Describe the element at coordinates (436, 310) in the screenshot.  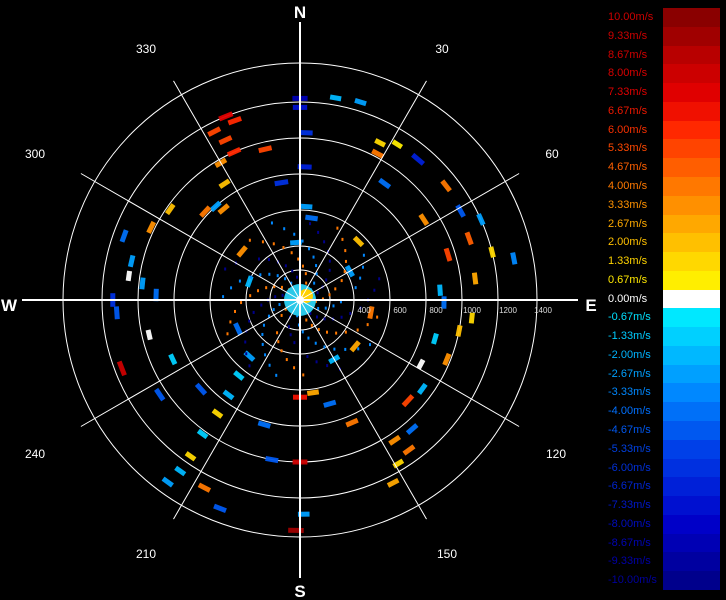
I see `range-label-800: 800` at that location.